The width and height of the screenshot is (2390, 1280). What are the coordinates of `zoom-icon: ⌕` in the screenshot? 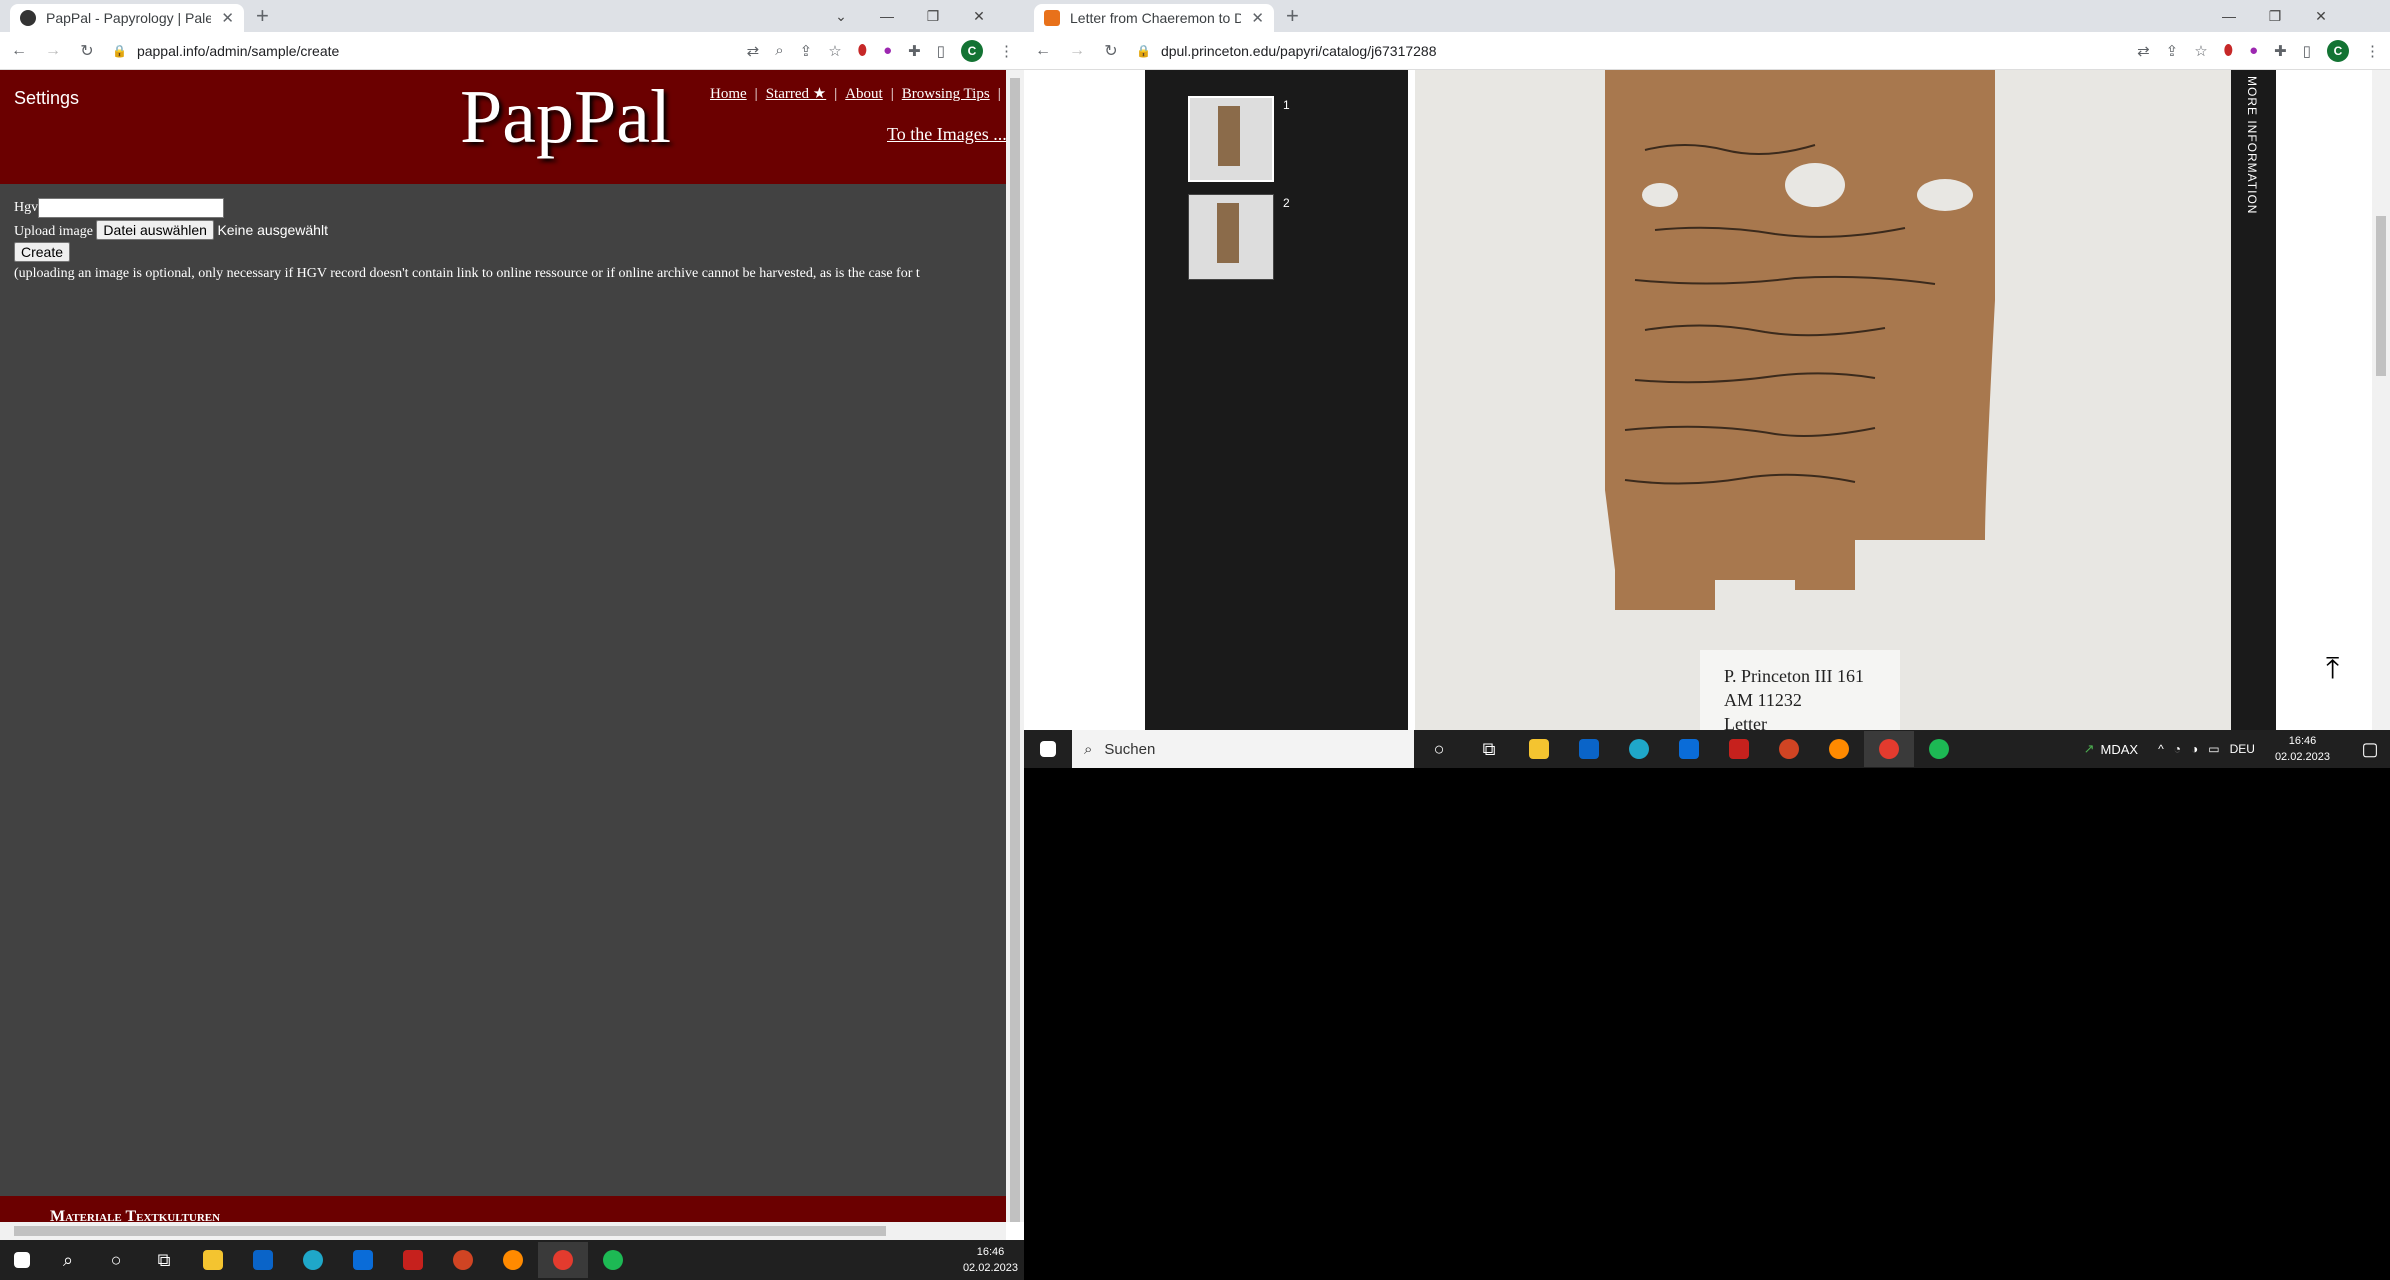 It's located at (779, 50).